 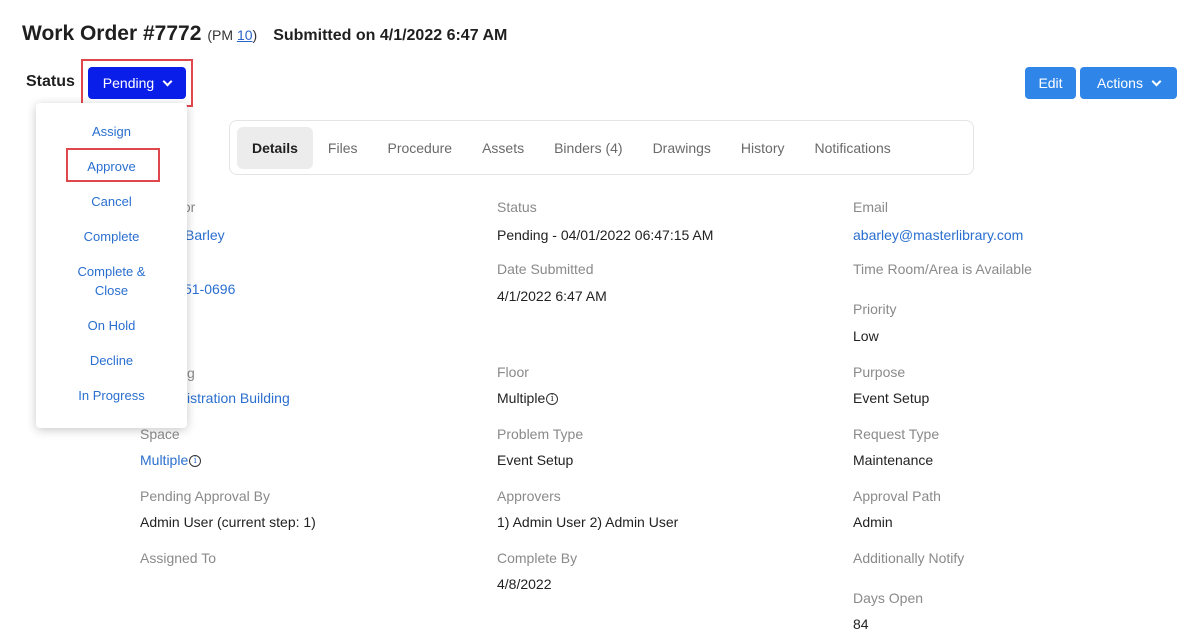 What do you see at coordinates (275, 147) in the screenshot?
I see `tab-details: Details` at bounding box center [275, 147].